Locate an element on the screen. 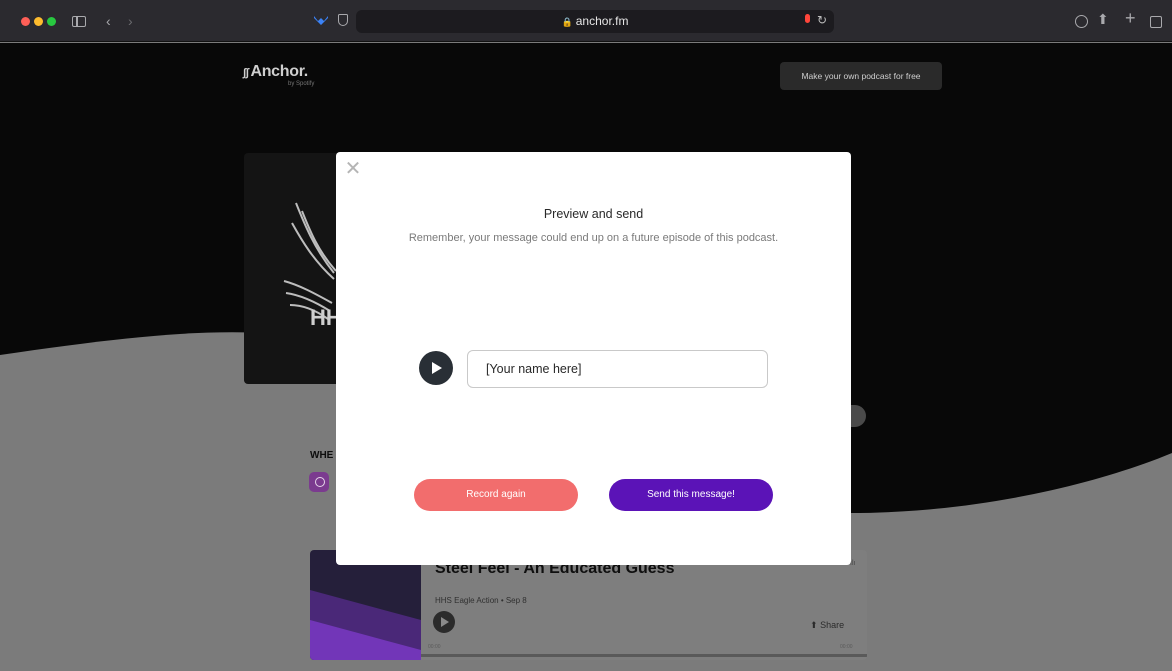 The width and height of the screenshot is (1172, 671). tab-overview-icon is located at coordinates (1156, 22).